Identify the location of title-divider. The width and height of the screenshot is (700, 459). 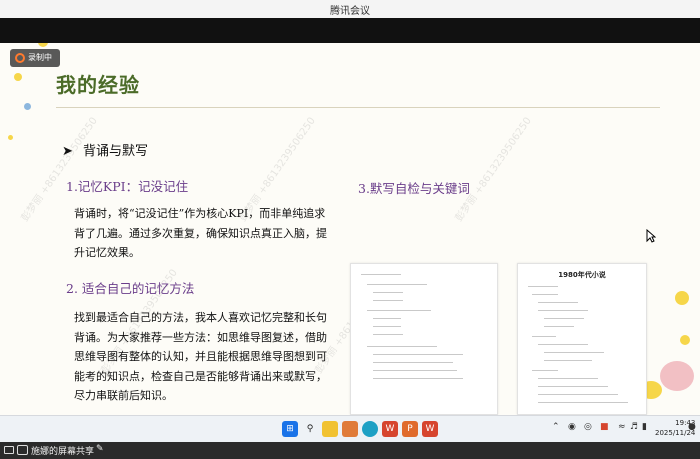
(358, 107).